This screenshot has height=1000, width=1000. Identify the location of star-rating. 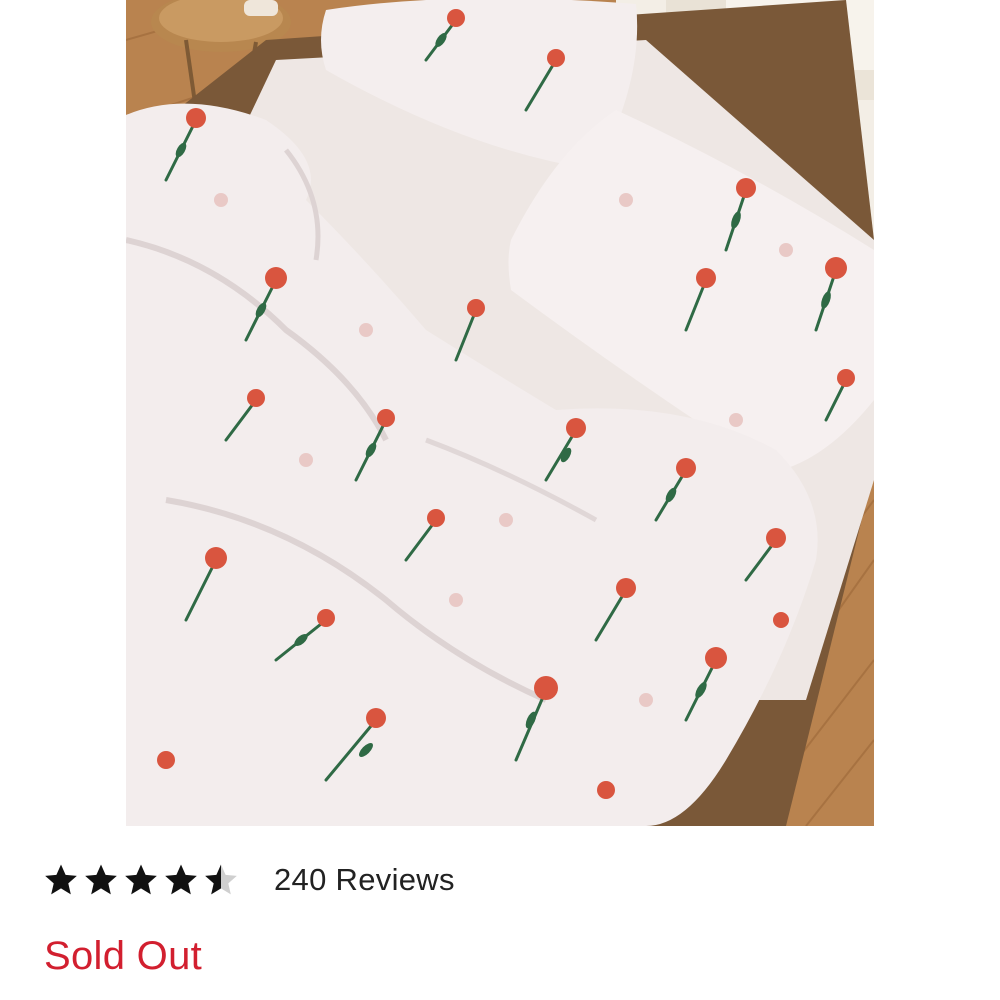
(141, 880).